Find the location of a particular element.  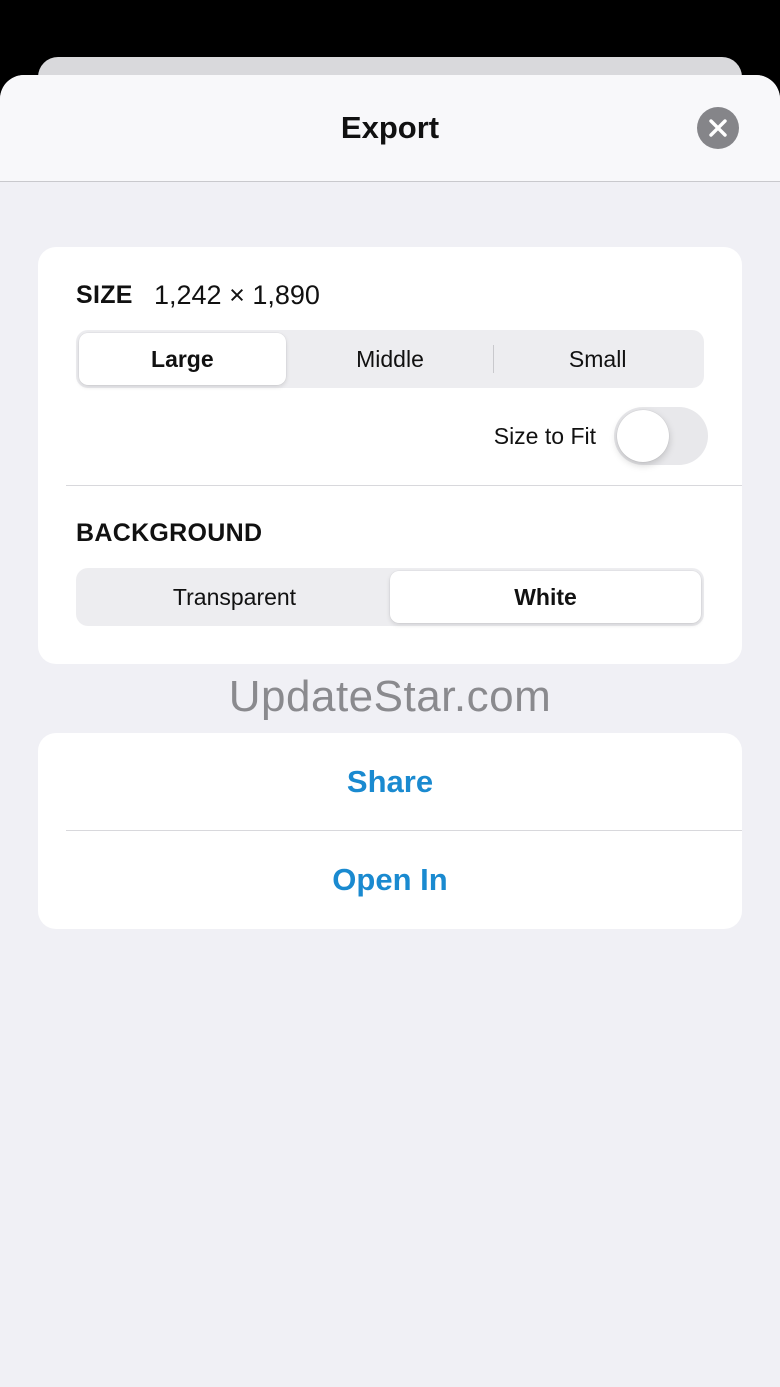

size-to-fit-label: Size to Fit is located at coordinates (544, 435).